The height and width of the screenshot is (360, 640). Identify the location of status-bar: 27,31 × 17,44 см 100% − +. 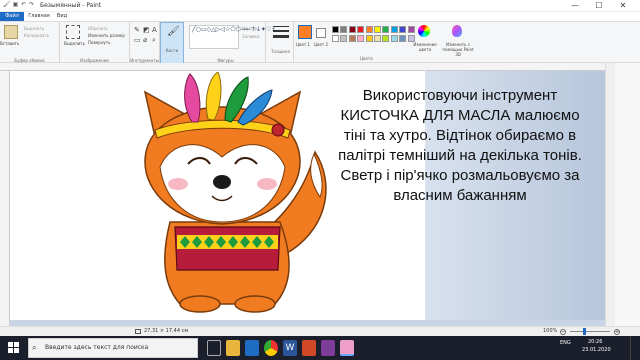
(320, 331).